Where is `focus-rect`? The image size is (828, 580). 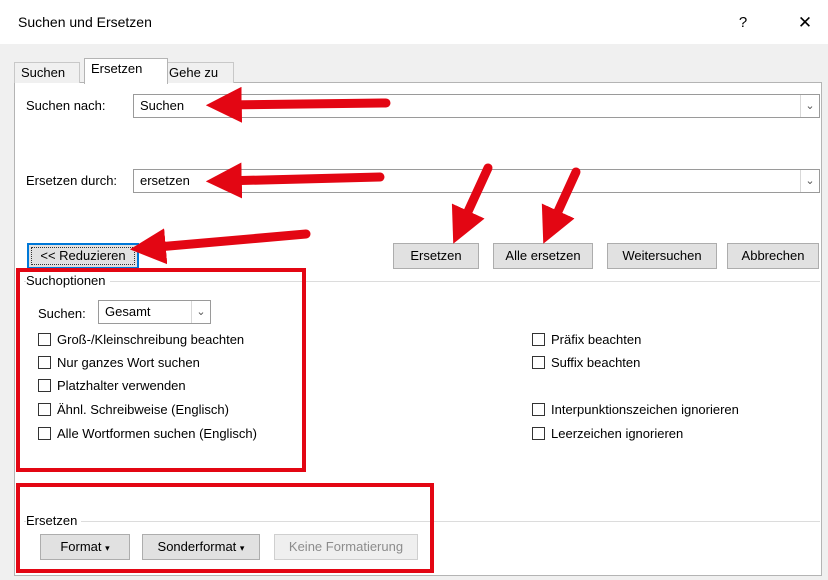
focus-rect is located at coordinates (83, 256).